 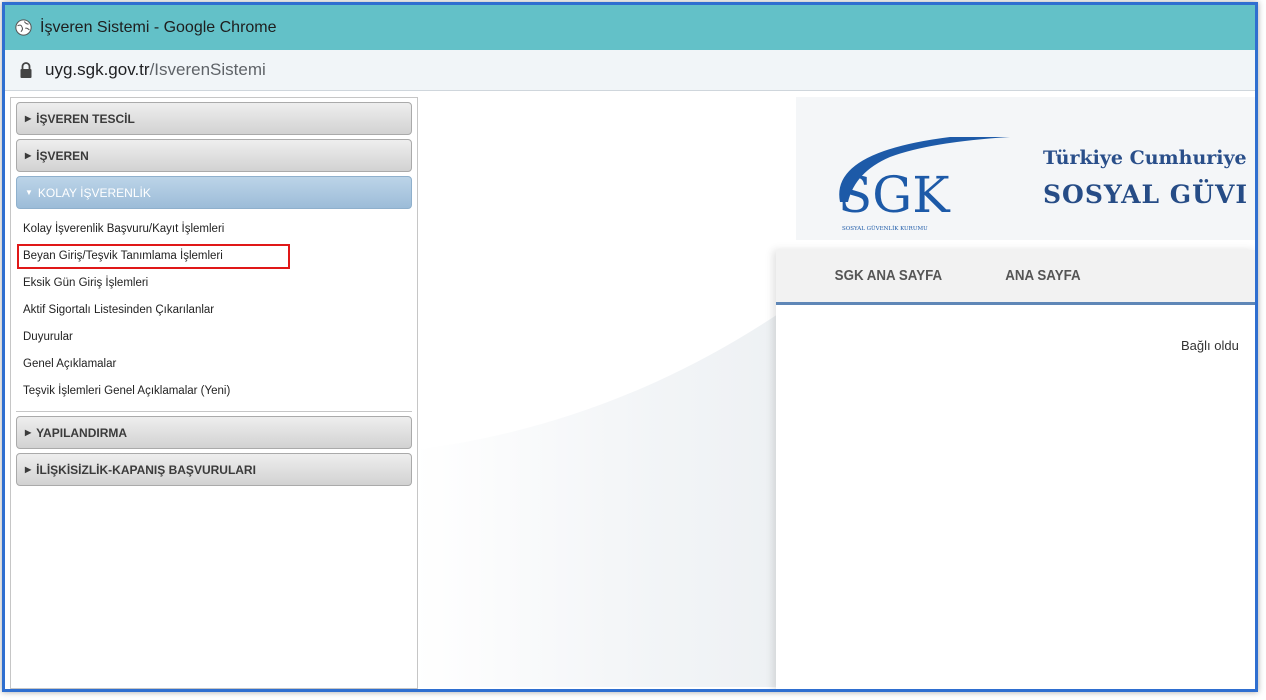 What do you see at coordinates (1042, 276) in the screenshot?
I see `nav-ana-sayfa: ANA SAYFA` at bounding box center [1042, 276].